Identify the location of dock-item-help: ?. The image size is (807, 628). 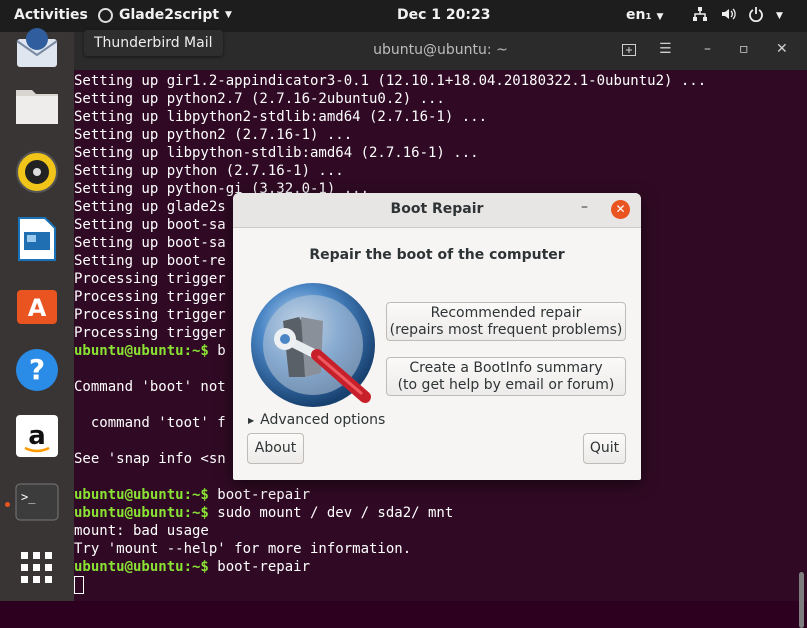
(37, 372).